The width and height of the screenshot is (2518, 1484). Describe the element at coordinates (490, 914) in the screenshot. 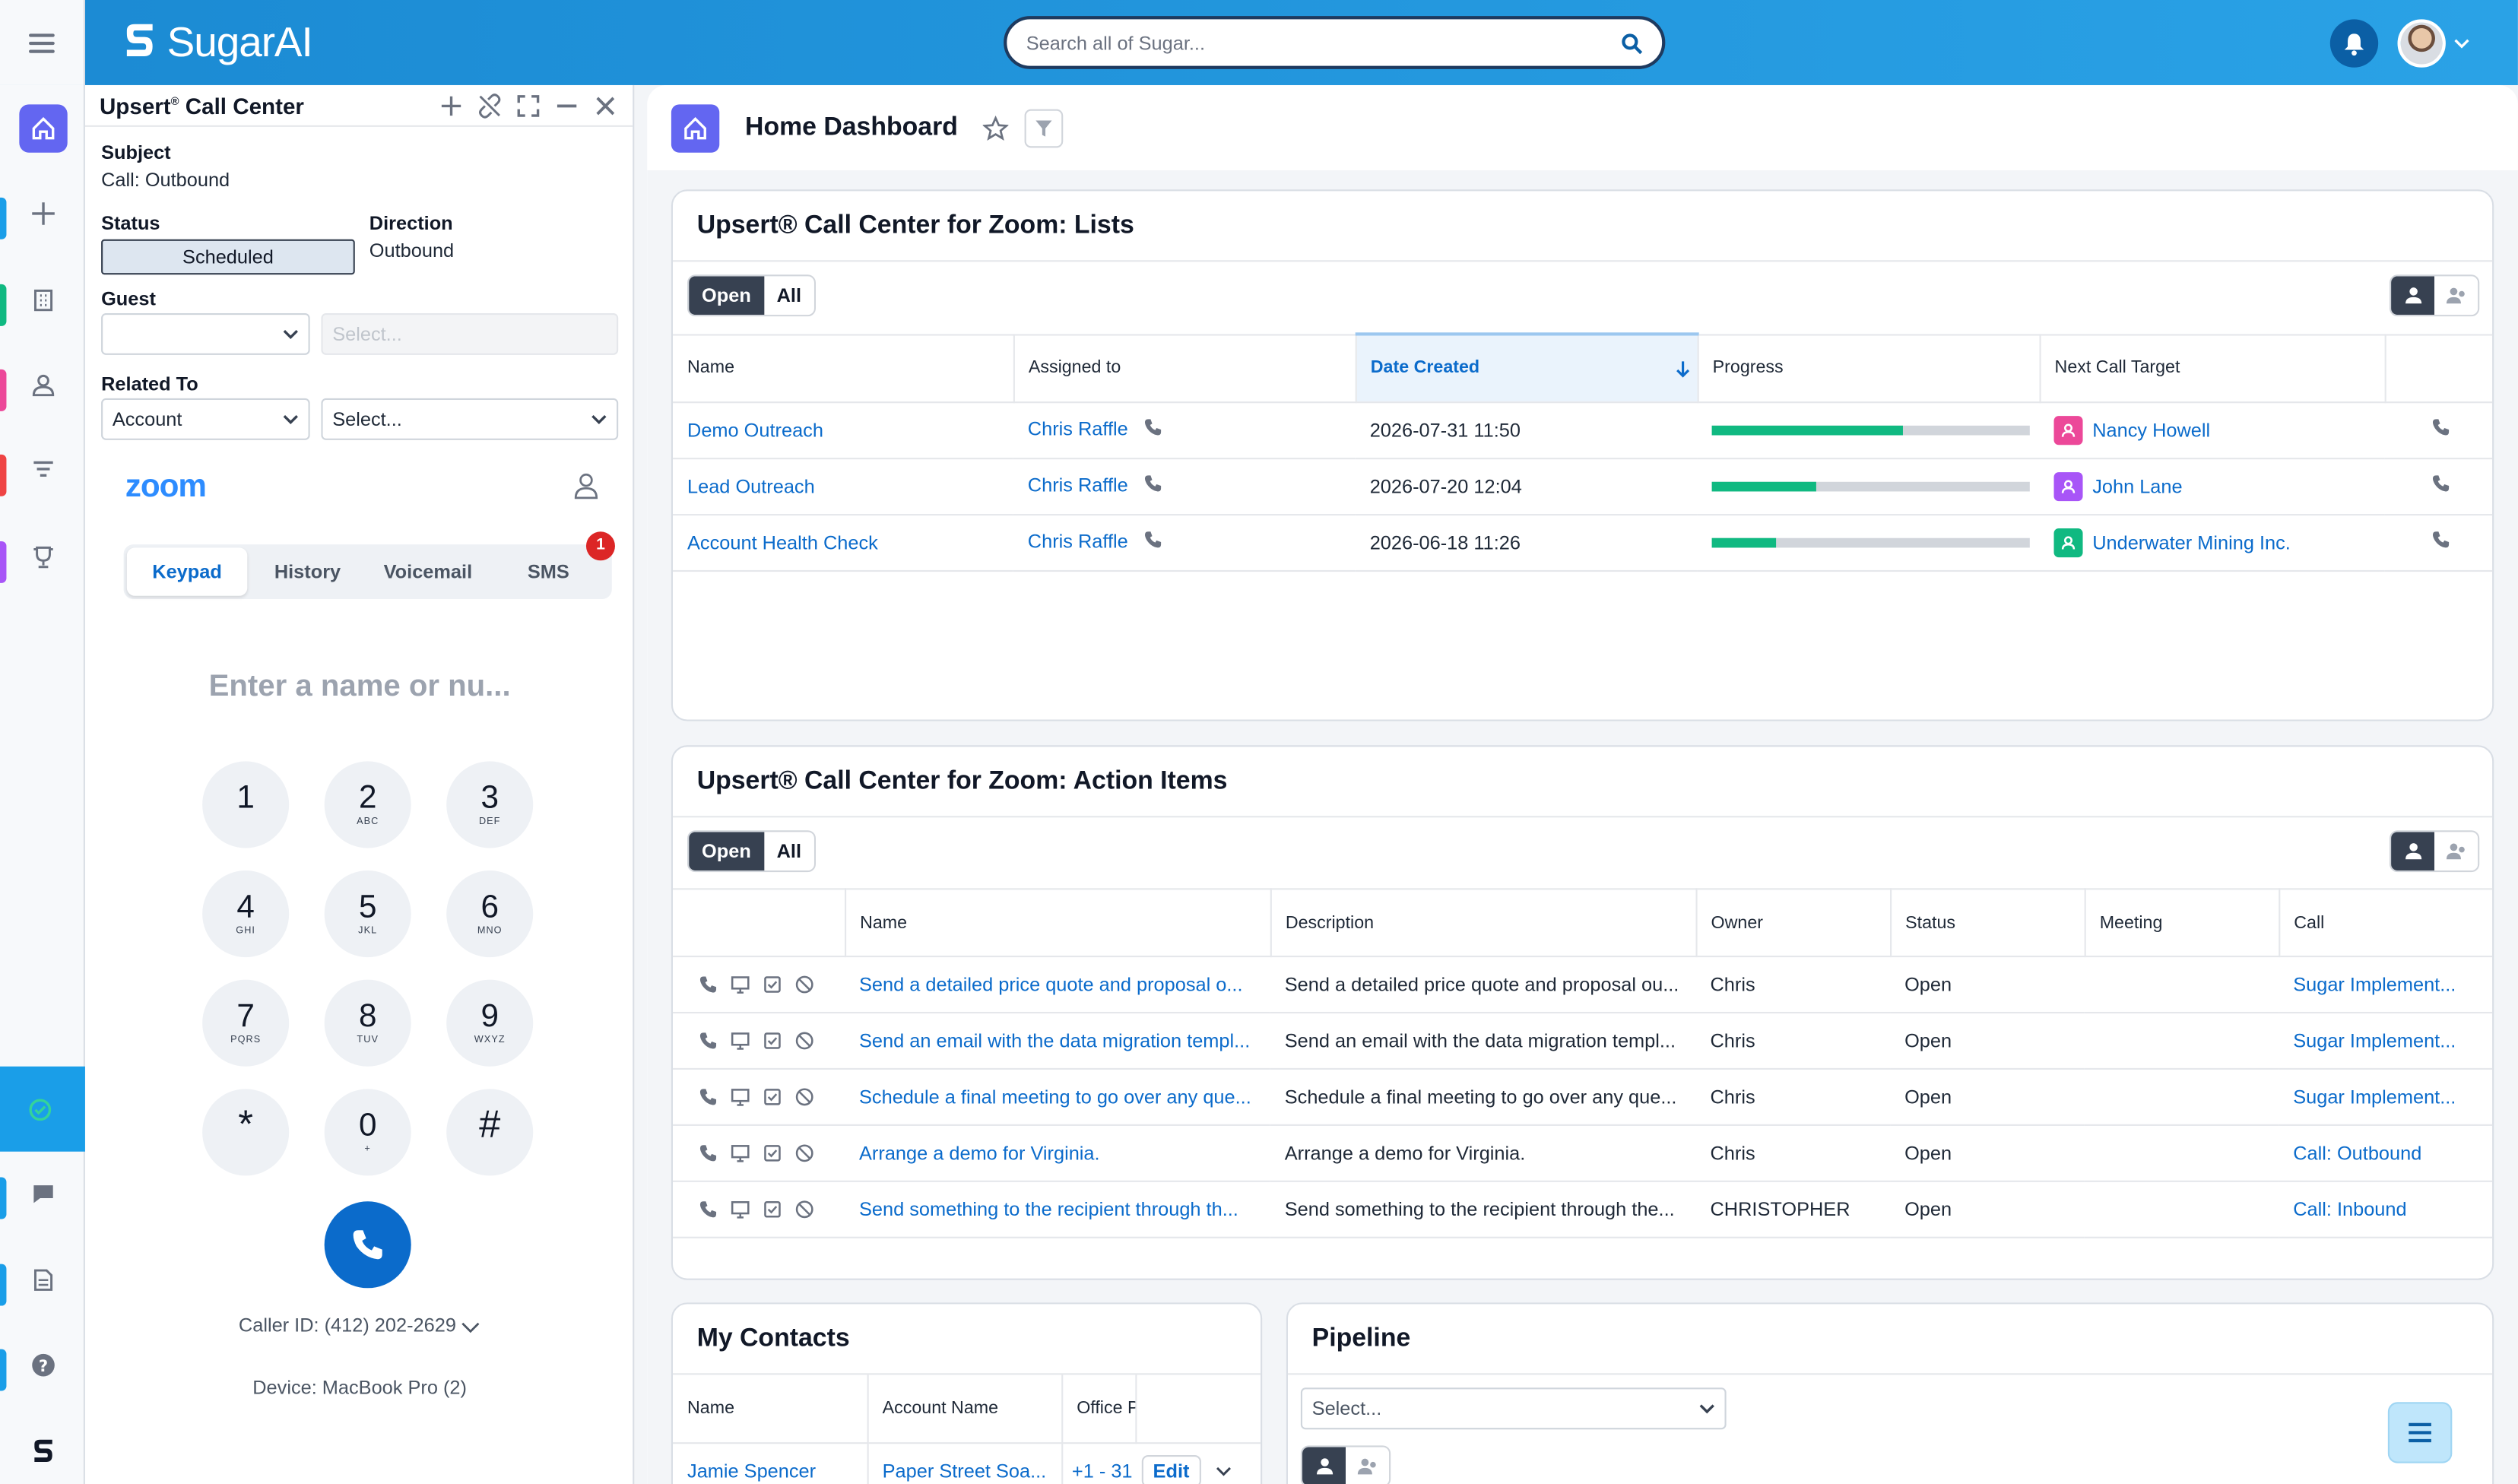

I see `keypad-key-6: 6 MNO` at that location.